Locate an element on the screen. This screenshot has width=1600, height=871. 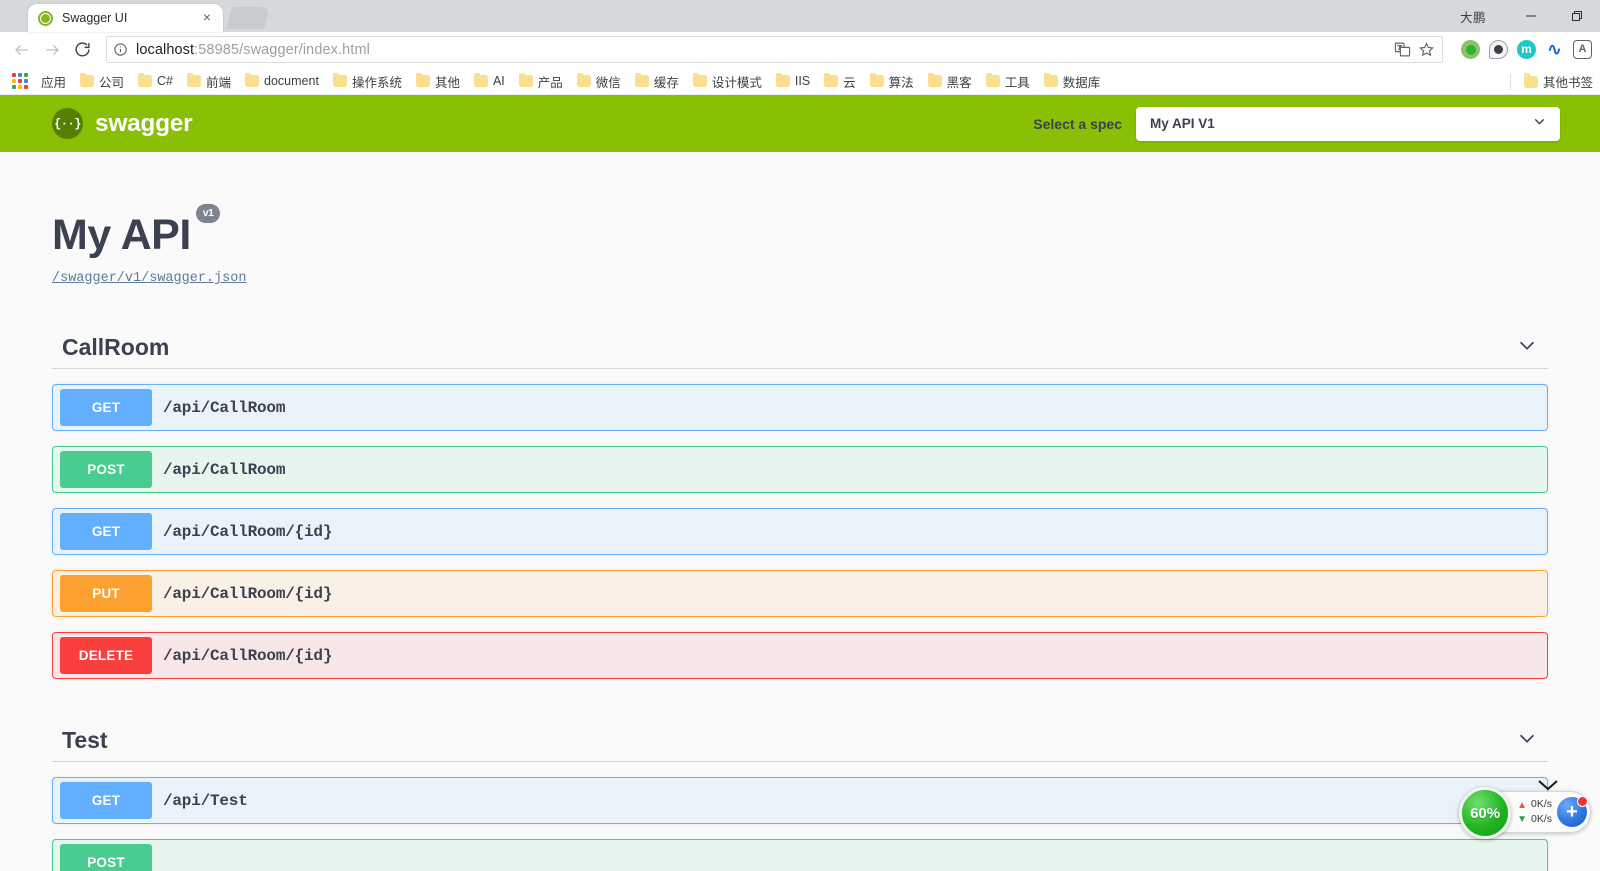
swagger-json-link: /swagger/v1/swagger.json is located at coordinates (826, 278).